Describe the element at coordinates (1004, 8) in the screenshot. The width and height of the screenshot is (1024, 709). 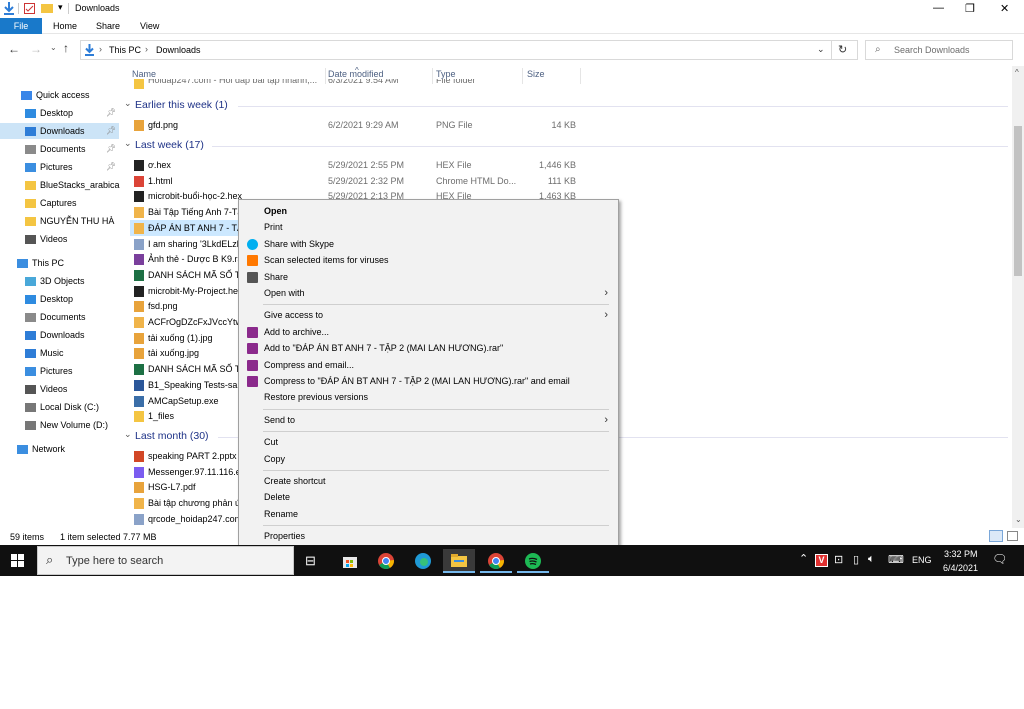
I see `close-button: ✕` at that location.